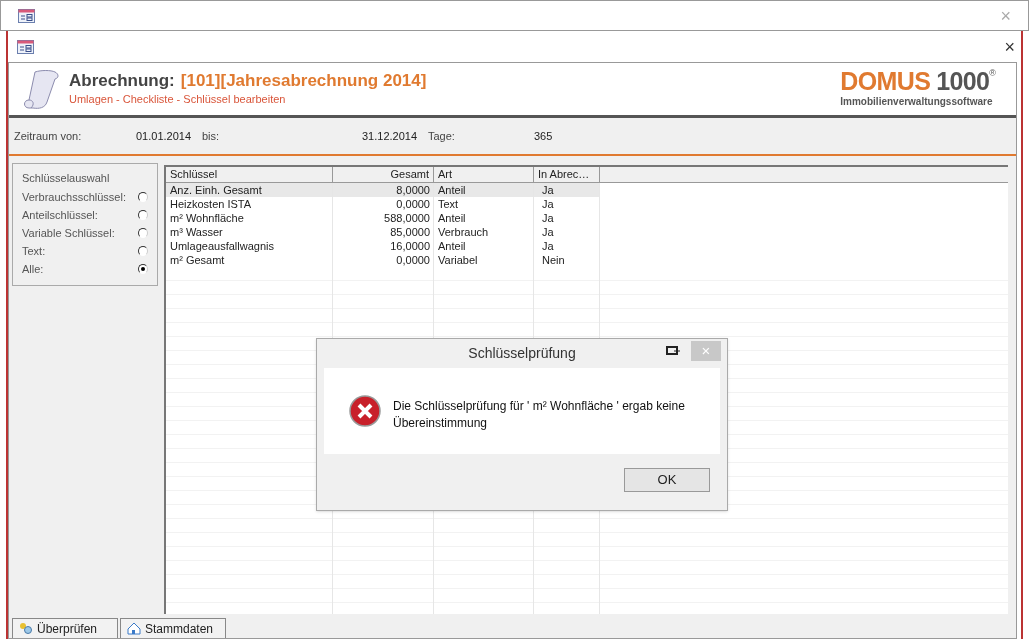 This screenshot has height=639, width=1029. I want to click on table-row: m³ Wasser 85,0000 Verbrauch Ja, so click(383, 232).